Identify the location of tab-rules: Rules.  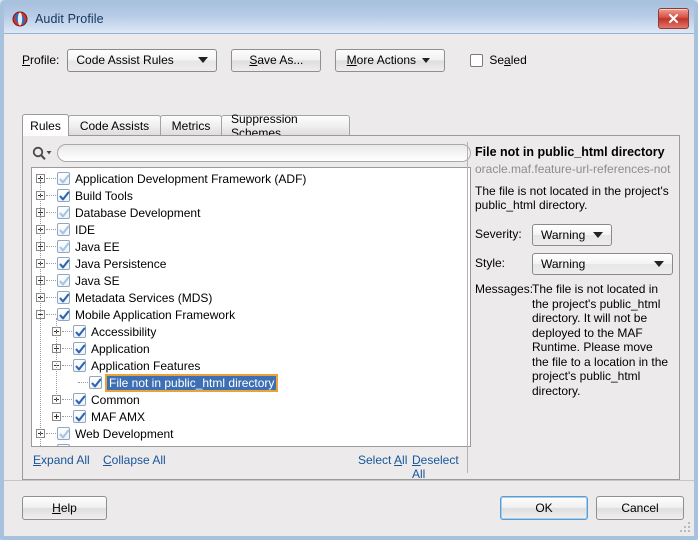
(45, 125).